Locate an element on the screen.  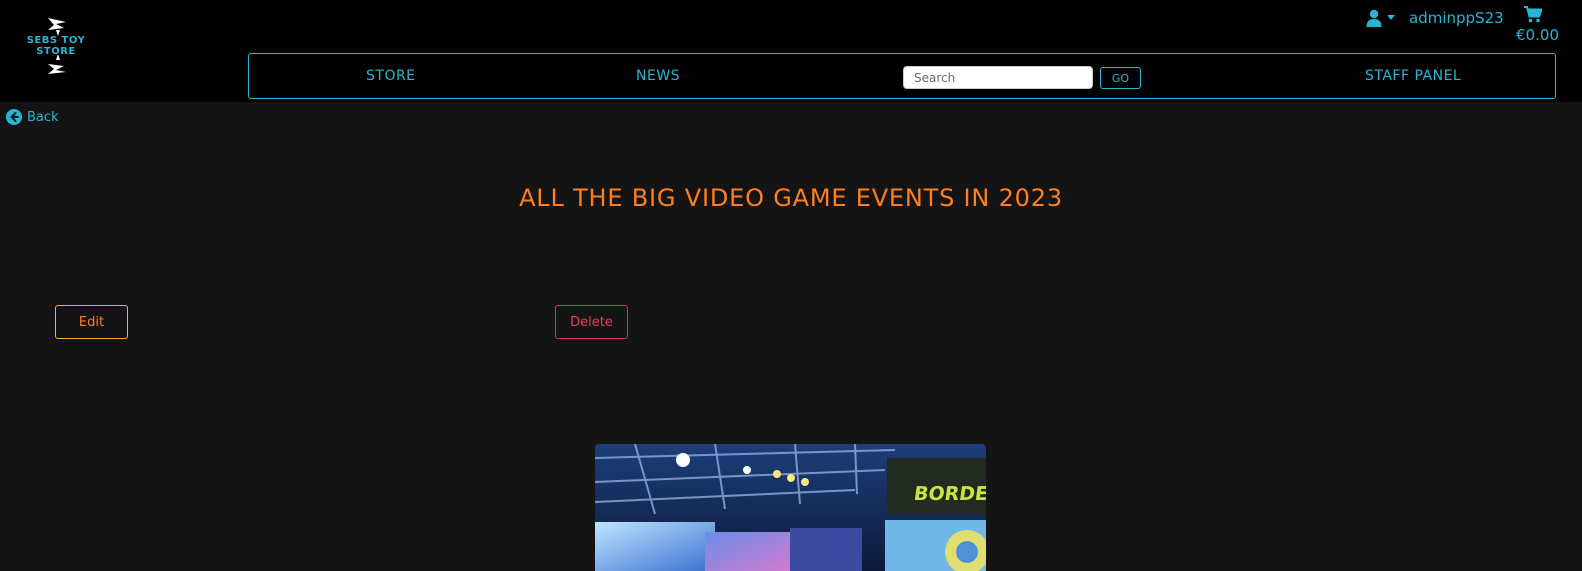
user-icon is located at coordinates (1374, 18).